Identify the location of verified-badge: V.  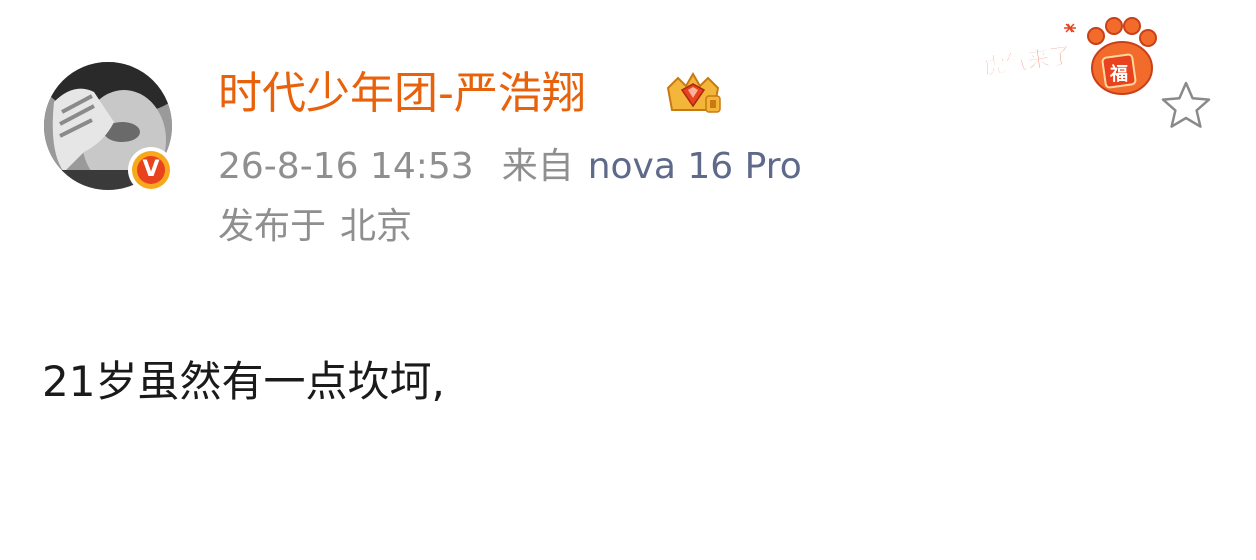
(151, 170).